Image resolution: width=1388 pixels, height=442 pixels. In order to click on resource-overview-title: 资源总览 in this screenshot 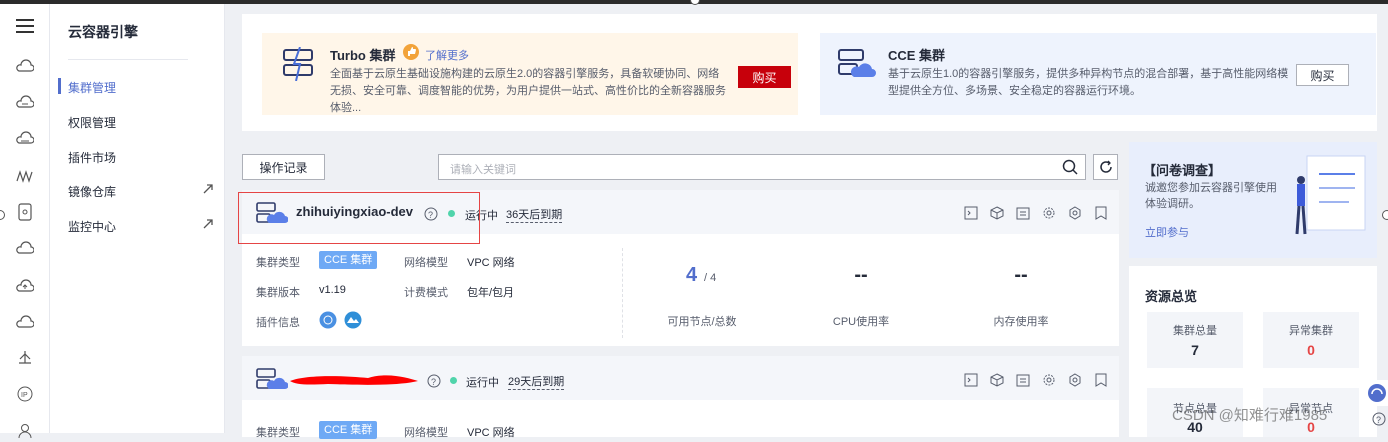, I will do `click(1171, 296)`.